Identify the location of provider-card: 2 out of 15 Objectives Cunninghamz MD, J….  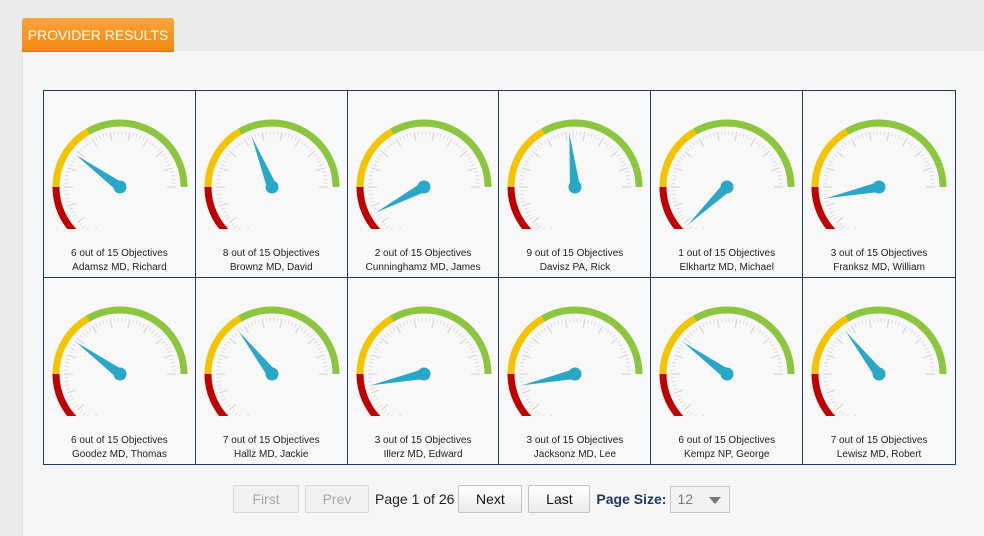
(424, 184).